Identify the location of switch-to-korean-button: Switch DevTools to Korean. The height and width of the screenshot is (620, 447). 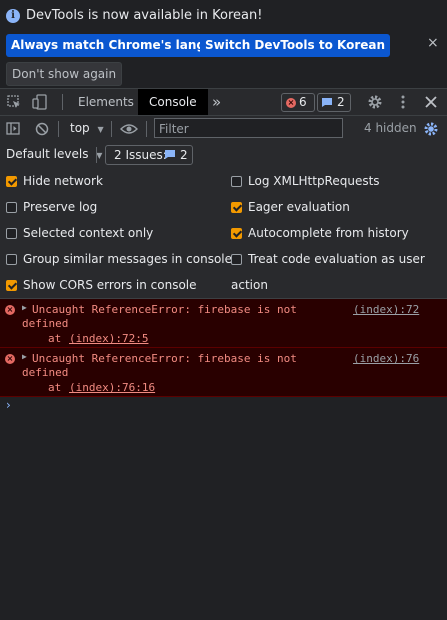
(295, 45).